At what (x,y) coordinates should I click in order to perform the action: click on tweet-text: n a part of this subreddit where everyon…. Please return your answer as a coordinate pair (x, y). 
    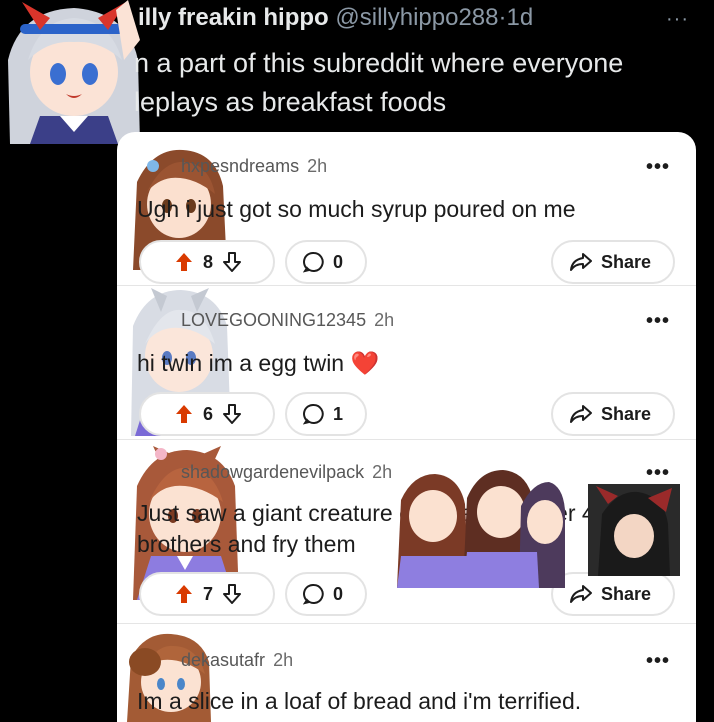
    Looking at the image, I should click on (379, 82).